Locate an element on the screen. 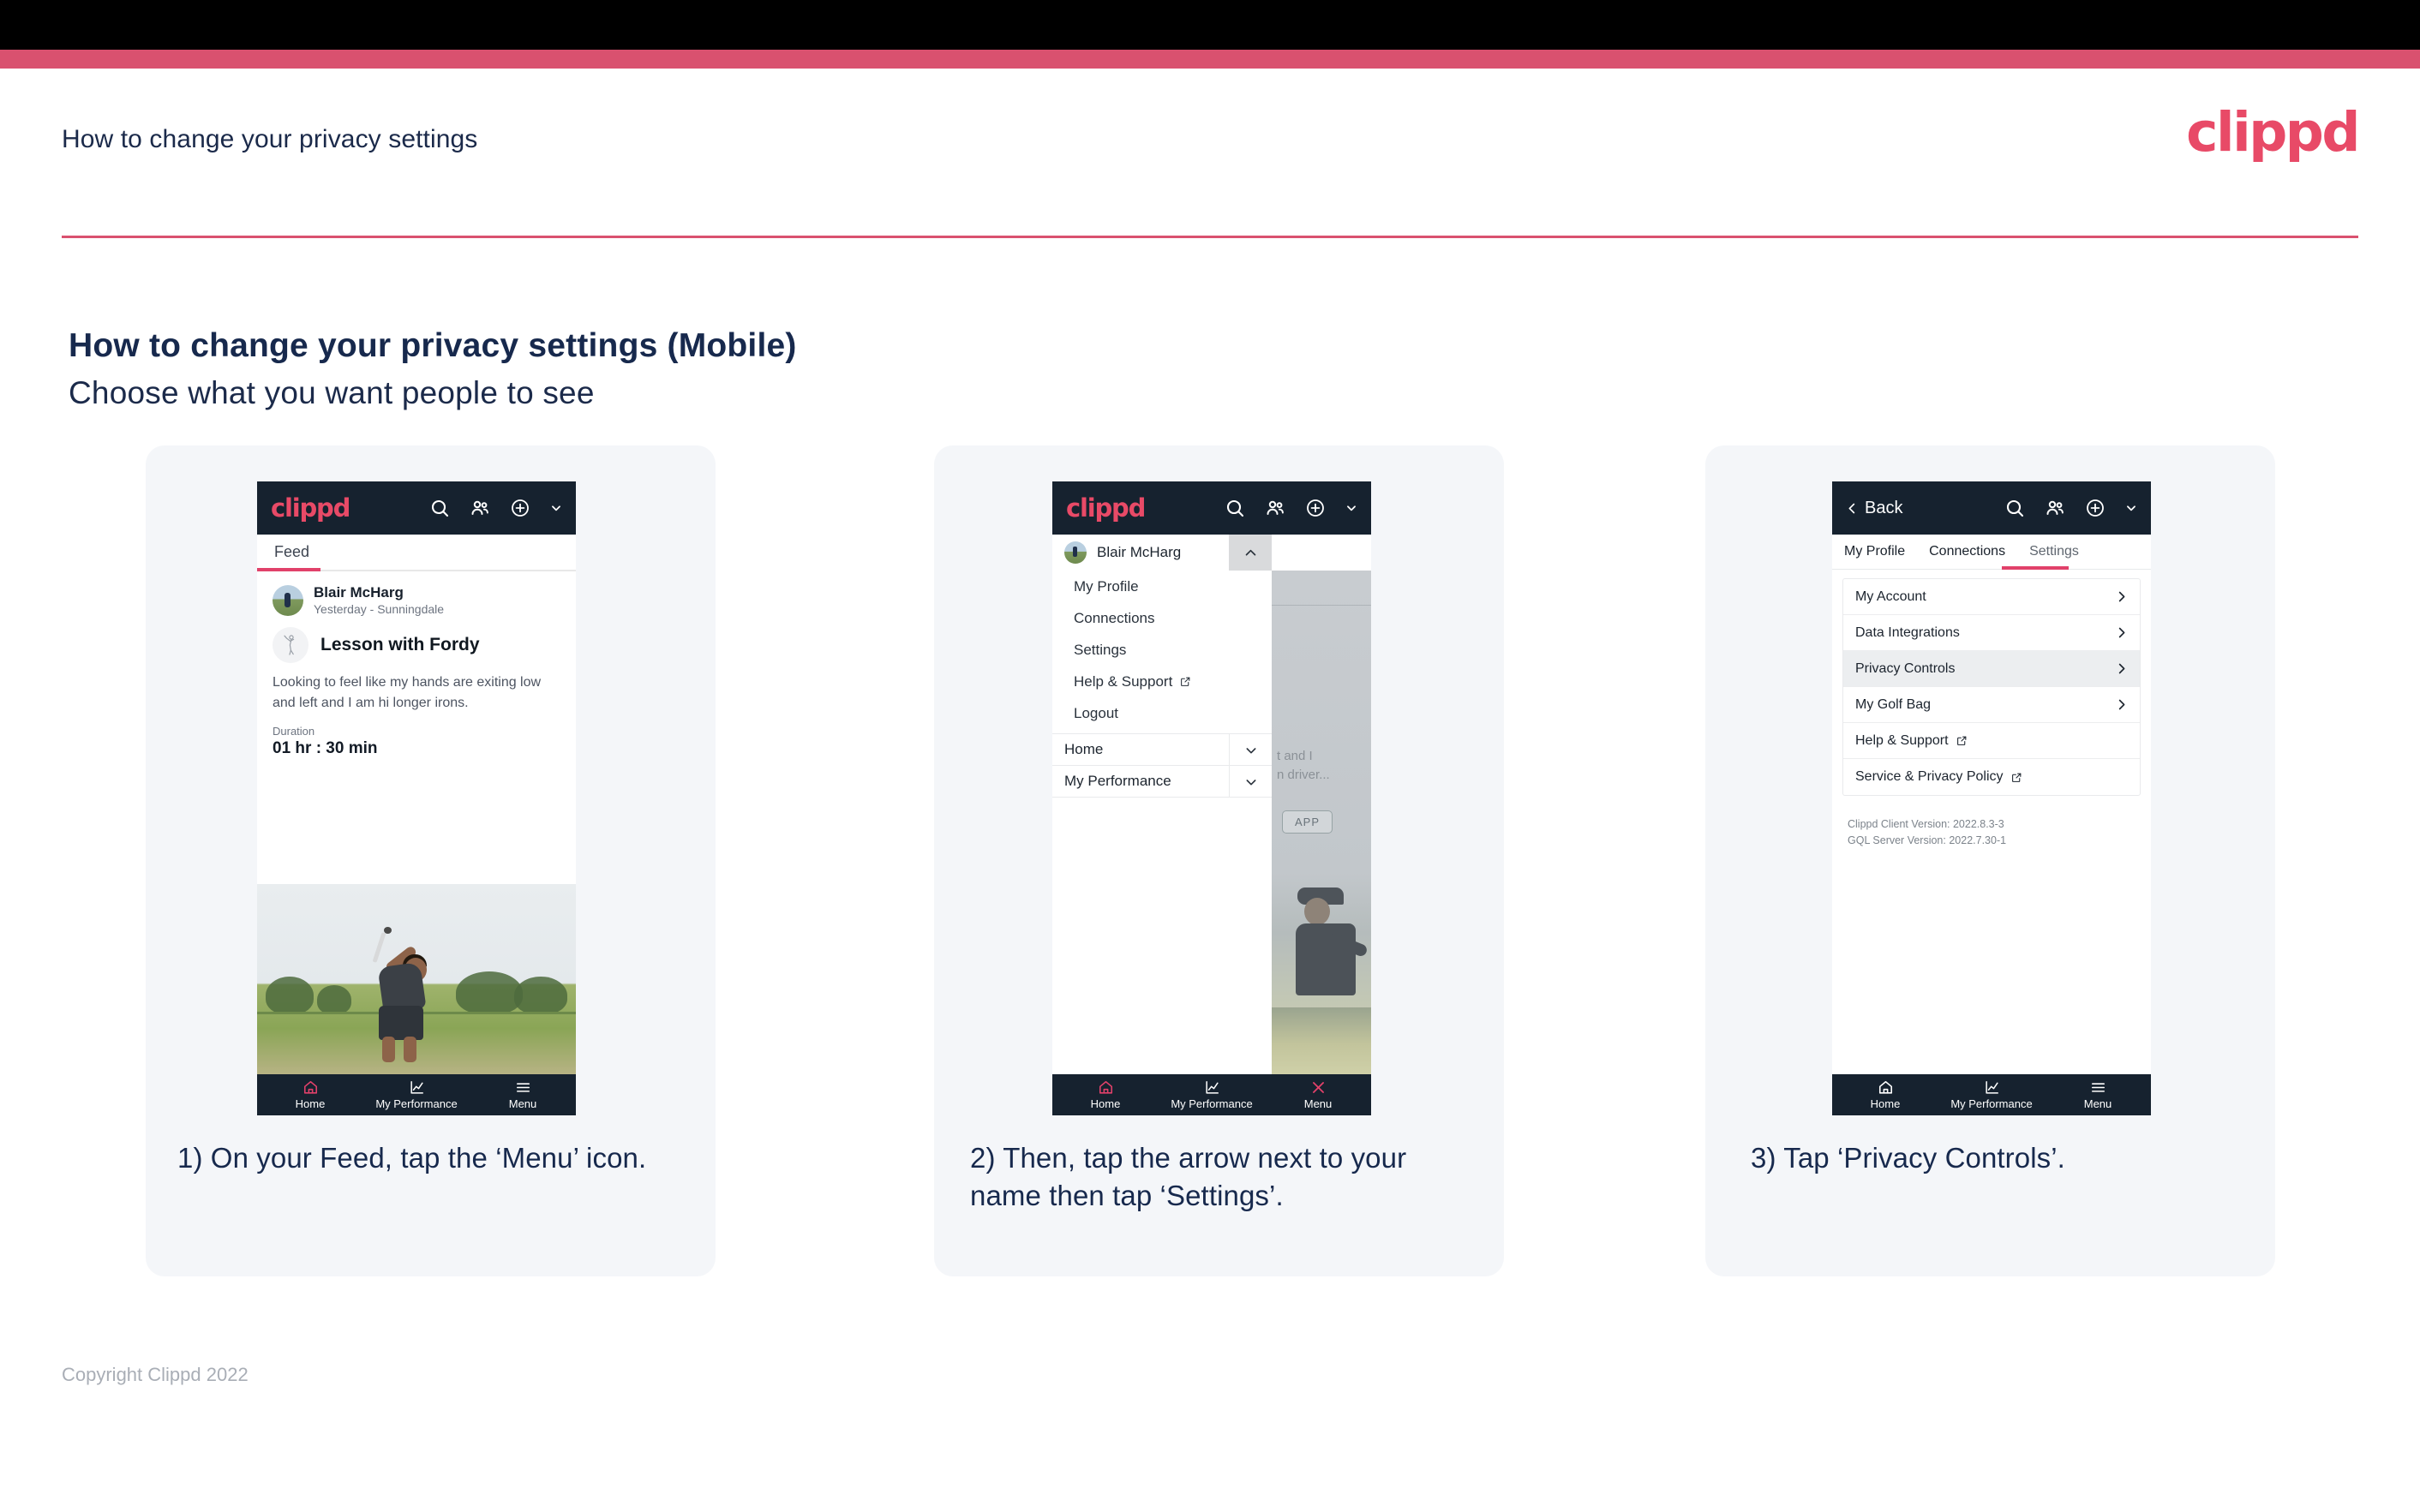 The width and height of the screenshot is (2420, 1512). lesson-row: Lesson with Fordy is located at coordinates (417, 645).